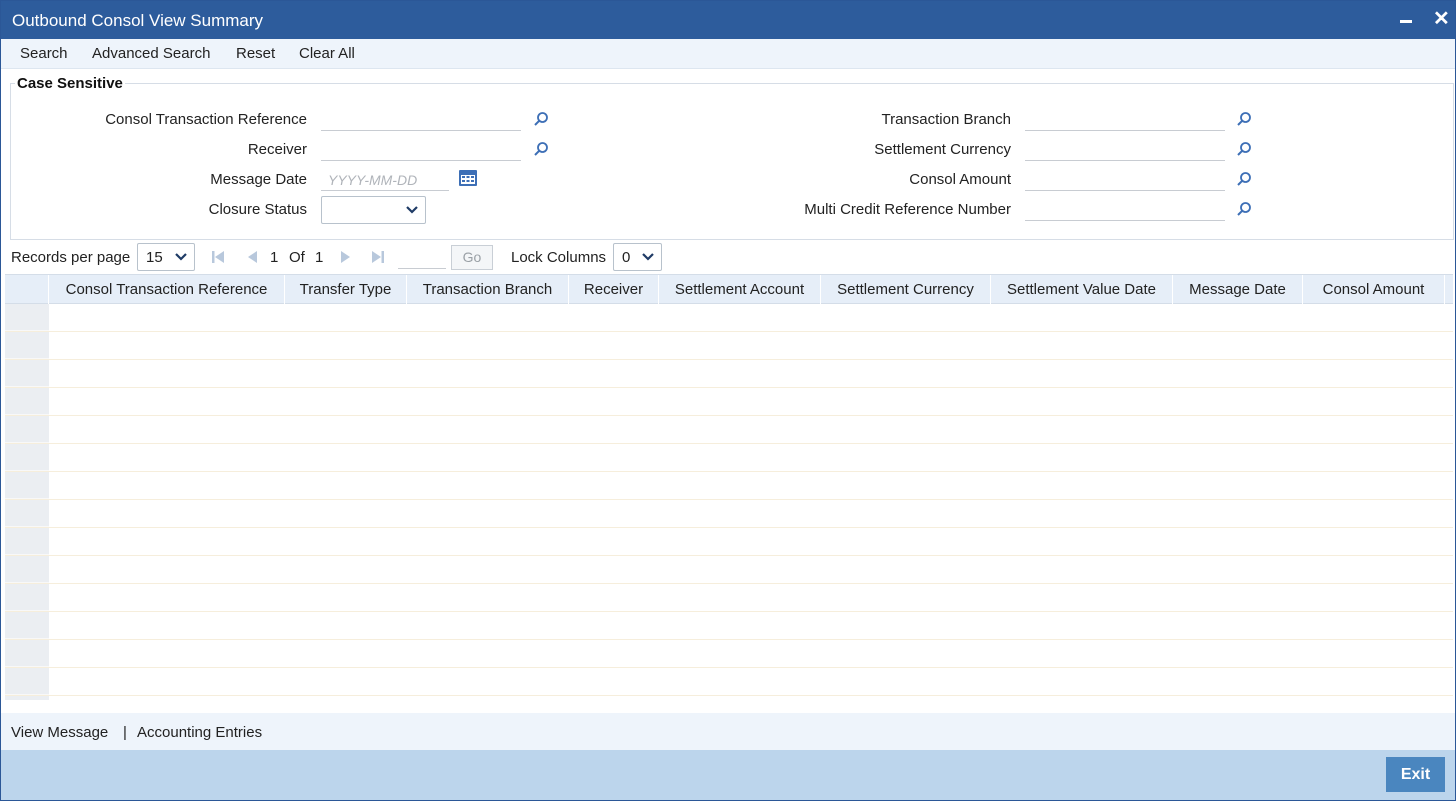 This screenshot has height=801, width=1456. What do you see at coordinates (274, 257) in the screenshot?
I see `current-page-number: 1` at bounding box center [274, 257].